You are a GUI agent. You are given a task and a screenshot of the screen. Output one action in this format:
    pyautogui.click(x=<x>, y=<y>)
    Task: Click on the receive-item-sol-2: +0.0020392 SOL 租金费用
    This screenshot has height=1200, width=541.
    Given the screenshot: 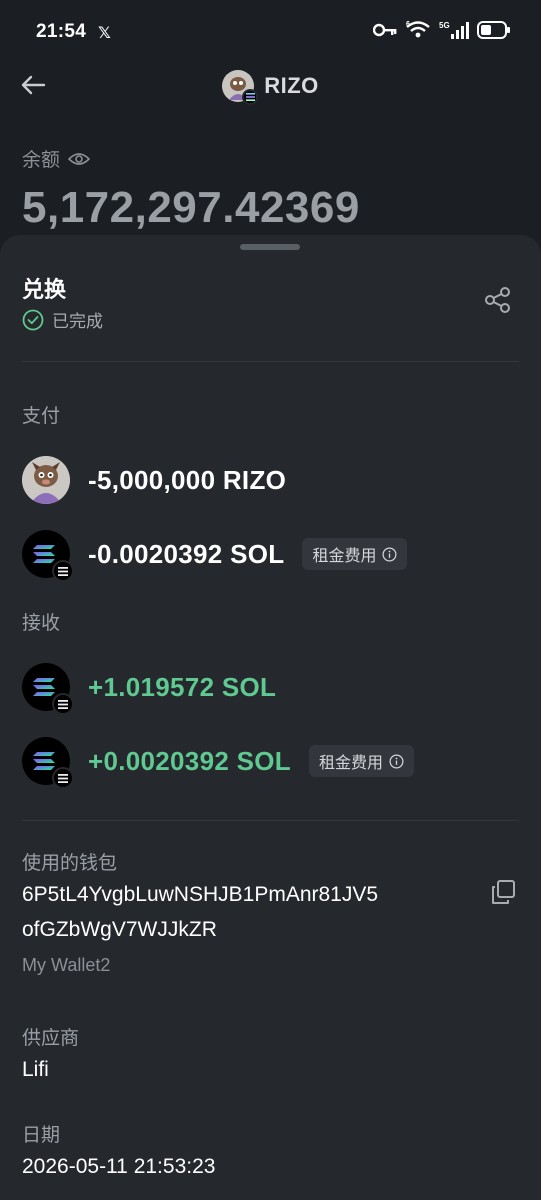 What is the action you would take?
    pyautogui.click(x=218, y=763)
    